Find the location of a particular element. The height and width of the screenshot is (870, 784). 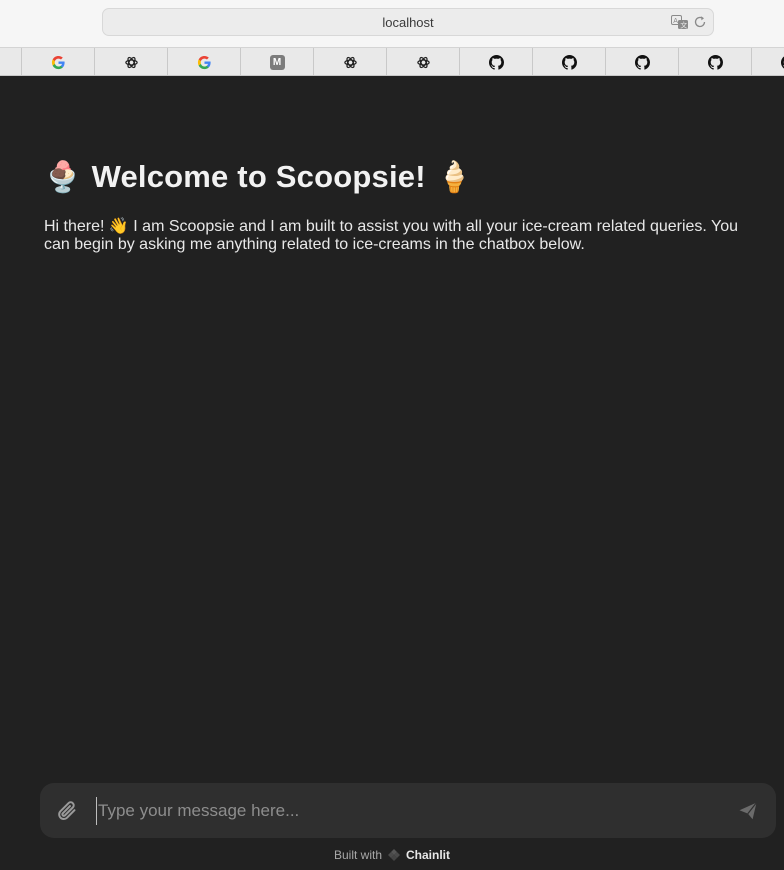

svg-text: 文 is located at coordinates (683, 25).